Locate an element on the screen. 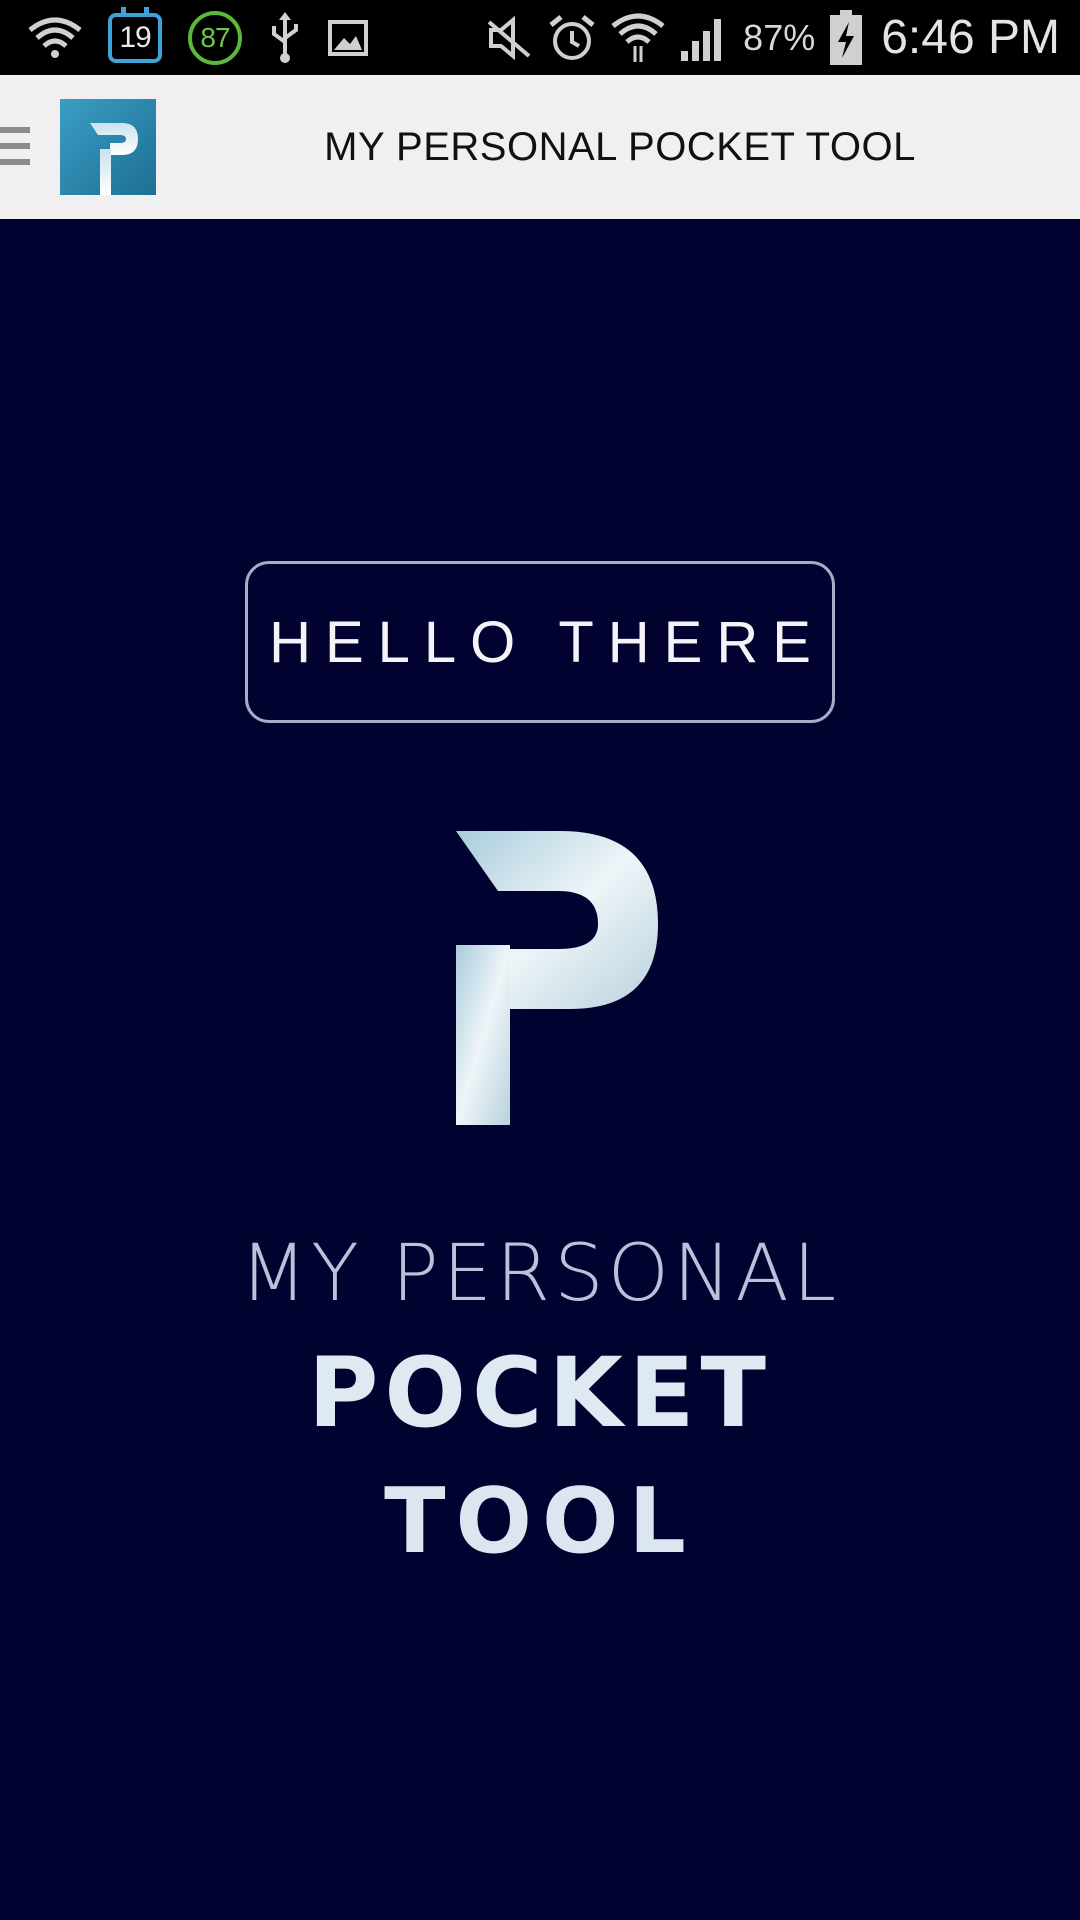 This screenshot has width=1080, height=1920. wifi-question-icon is located at coordinates (55, 38).